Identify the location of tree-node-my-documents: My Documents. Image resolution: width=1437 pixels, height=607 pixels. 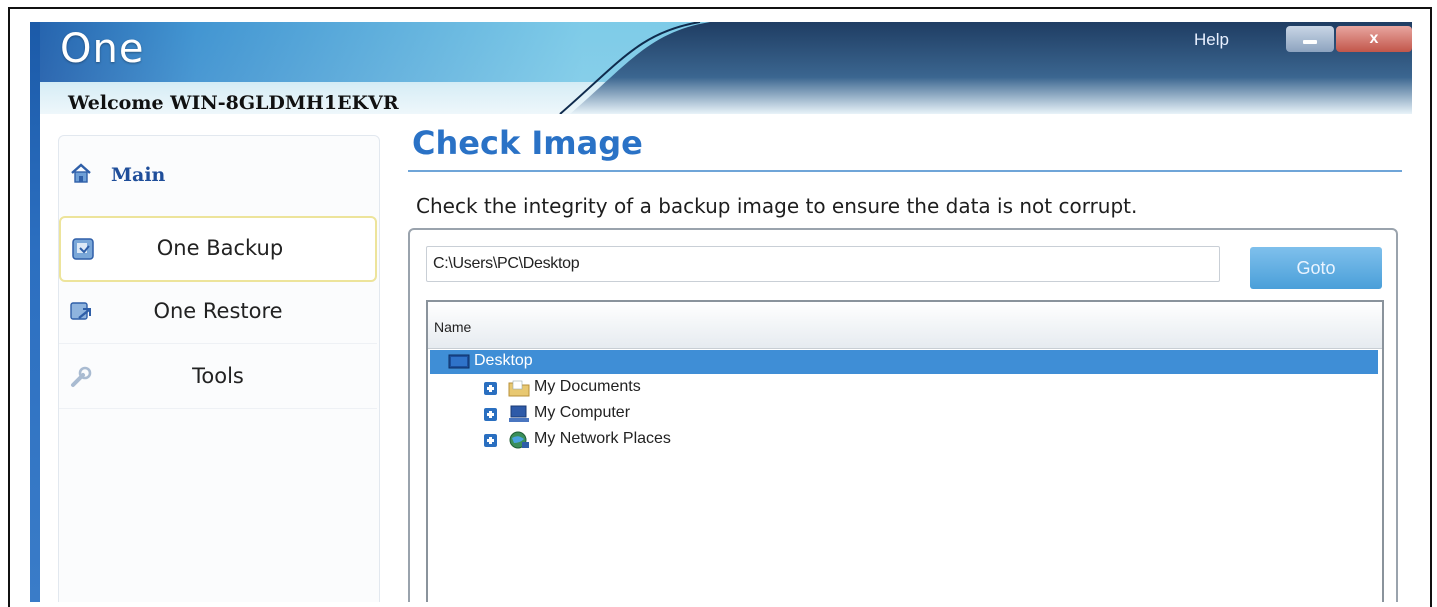
(902, 388).